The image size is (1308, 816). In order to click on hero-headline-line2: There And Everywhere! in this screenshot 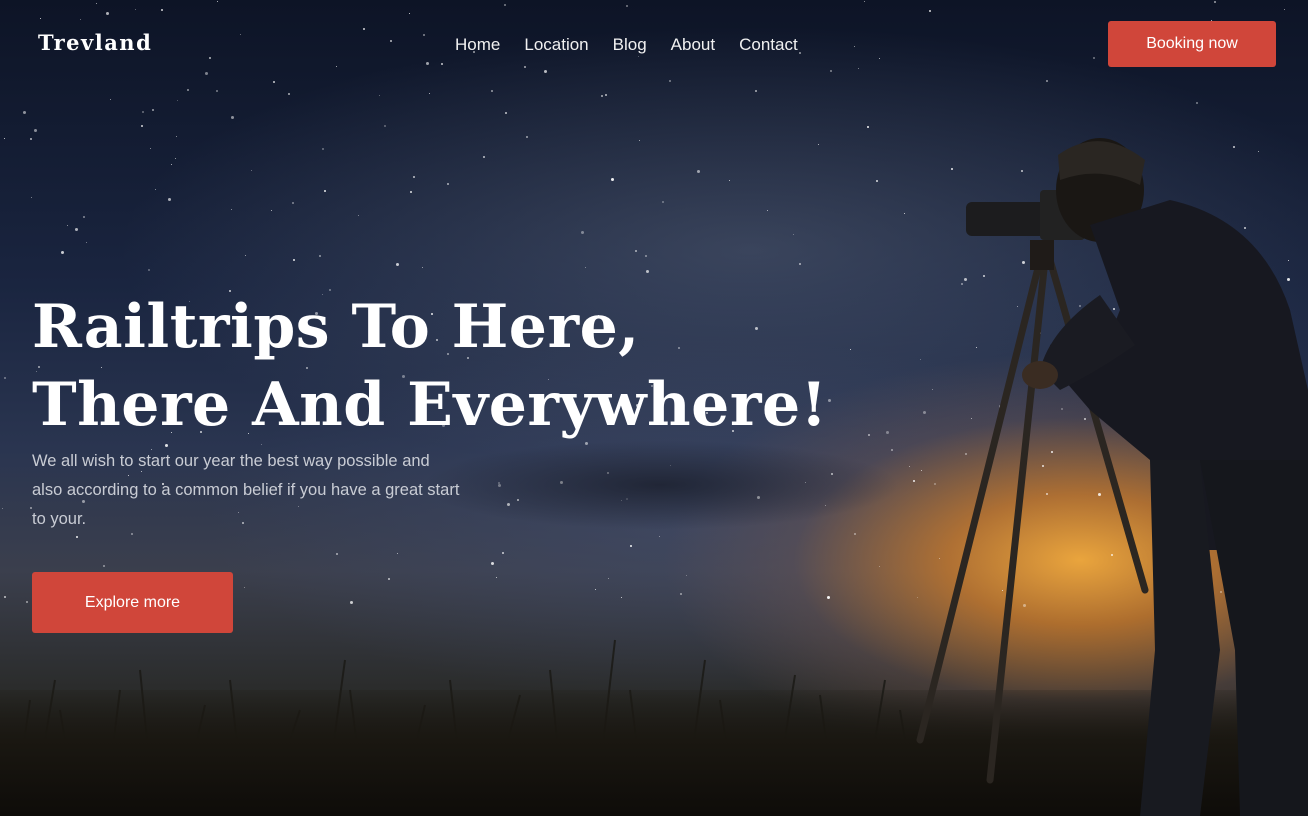, I will do `click(430, 405)`.